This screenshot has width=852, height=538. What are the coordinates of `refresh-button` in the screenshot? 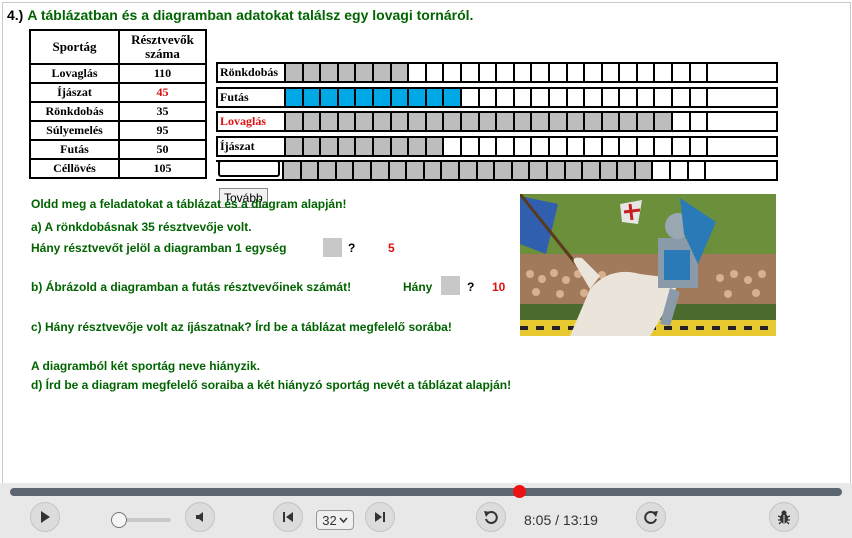 It's located at (651, 517).